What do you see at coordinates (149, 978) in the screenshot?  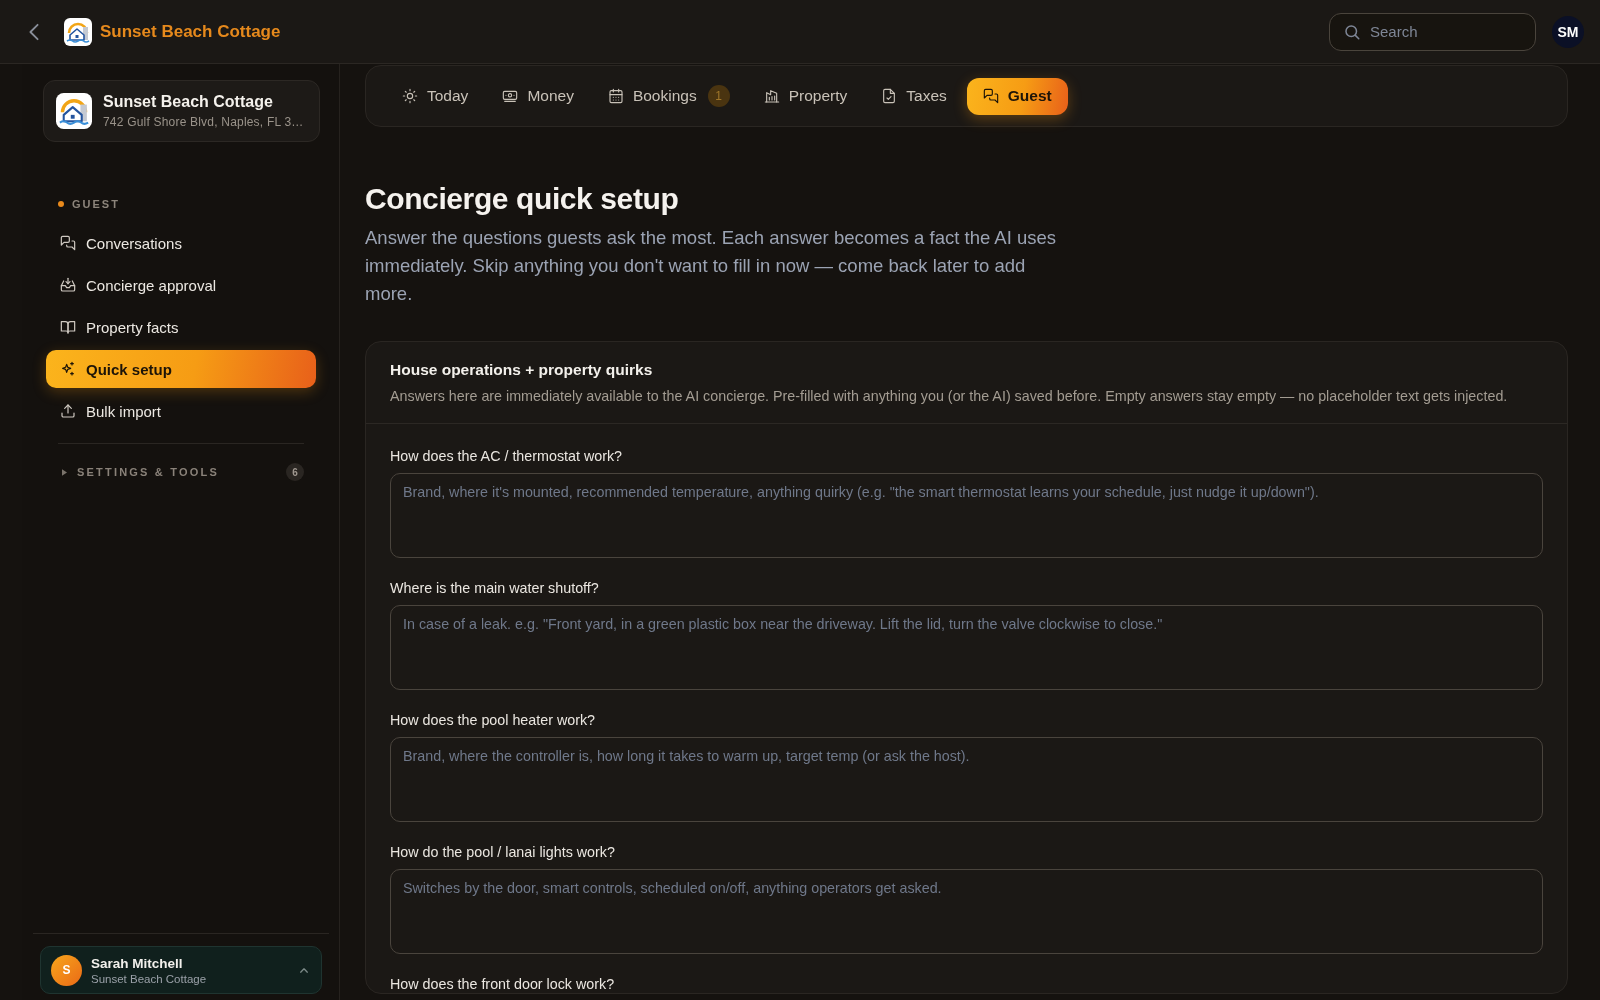 I see `user-property: Sunset Beach Cottage` at bounding box center [149, 978].